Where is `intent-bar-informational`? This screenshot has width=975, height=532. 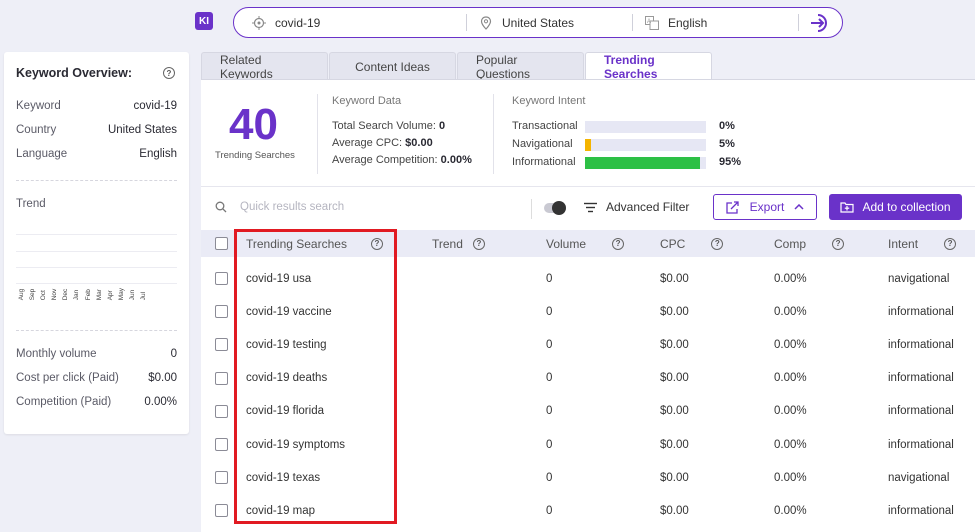
intent-bar-informational is located at coordinates (645, 163).